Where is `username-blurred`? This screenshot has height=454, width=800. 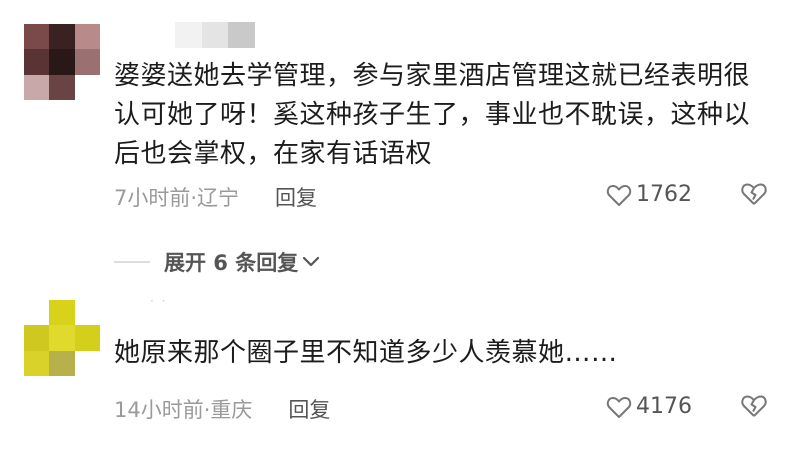
username-blurred is located at coordinates (215, 35).